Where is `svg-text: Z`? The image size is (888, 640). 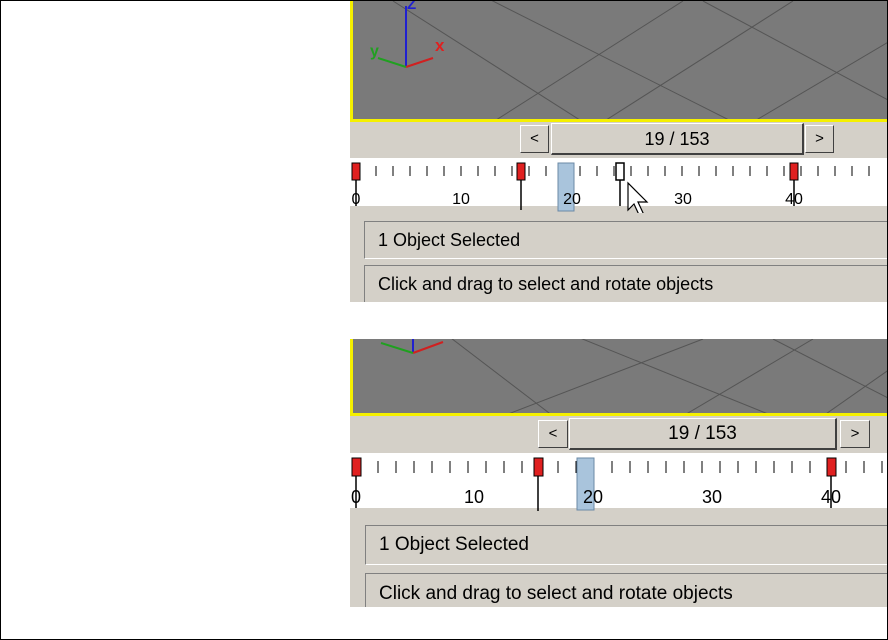
svg-text: Z is located at coordinates (411, 7).